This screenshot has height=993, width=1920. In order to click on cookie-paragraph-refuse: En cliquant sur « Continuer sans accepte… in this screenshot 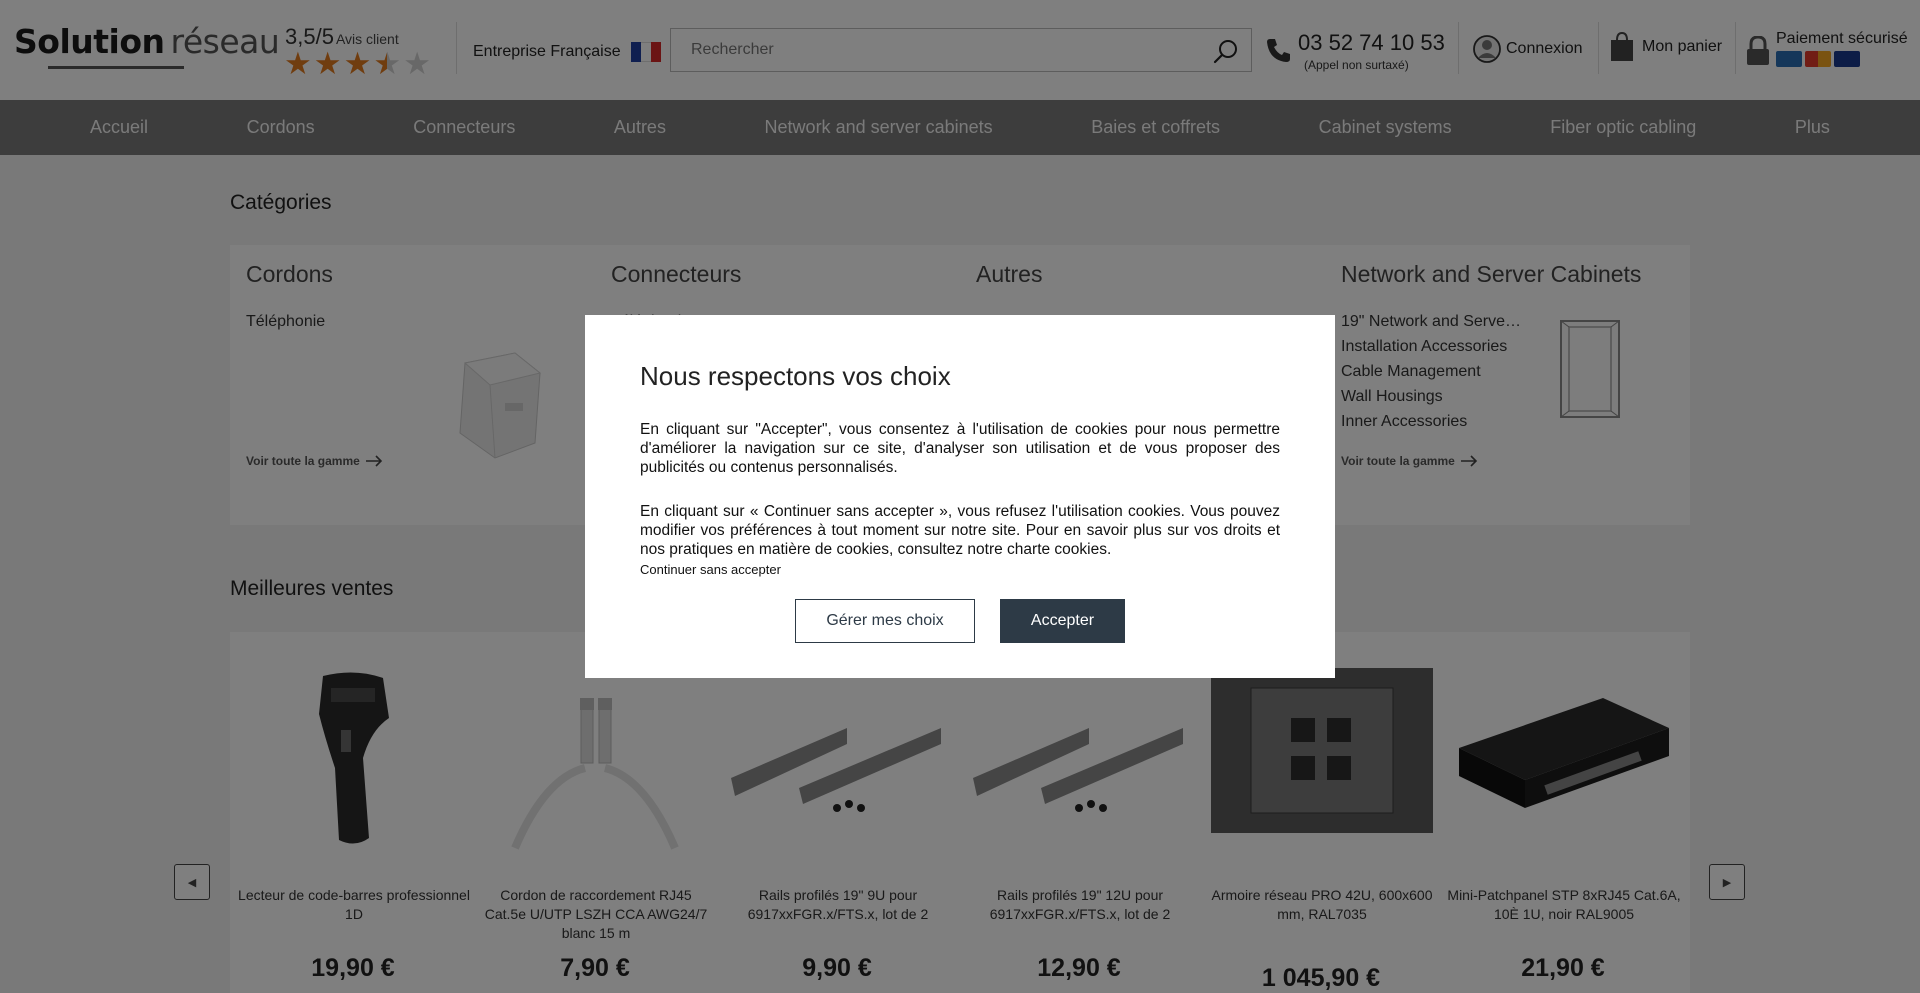, I will do `click(960, 530)`.